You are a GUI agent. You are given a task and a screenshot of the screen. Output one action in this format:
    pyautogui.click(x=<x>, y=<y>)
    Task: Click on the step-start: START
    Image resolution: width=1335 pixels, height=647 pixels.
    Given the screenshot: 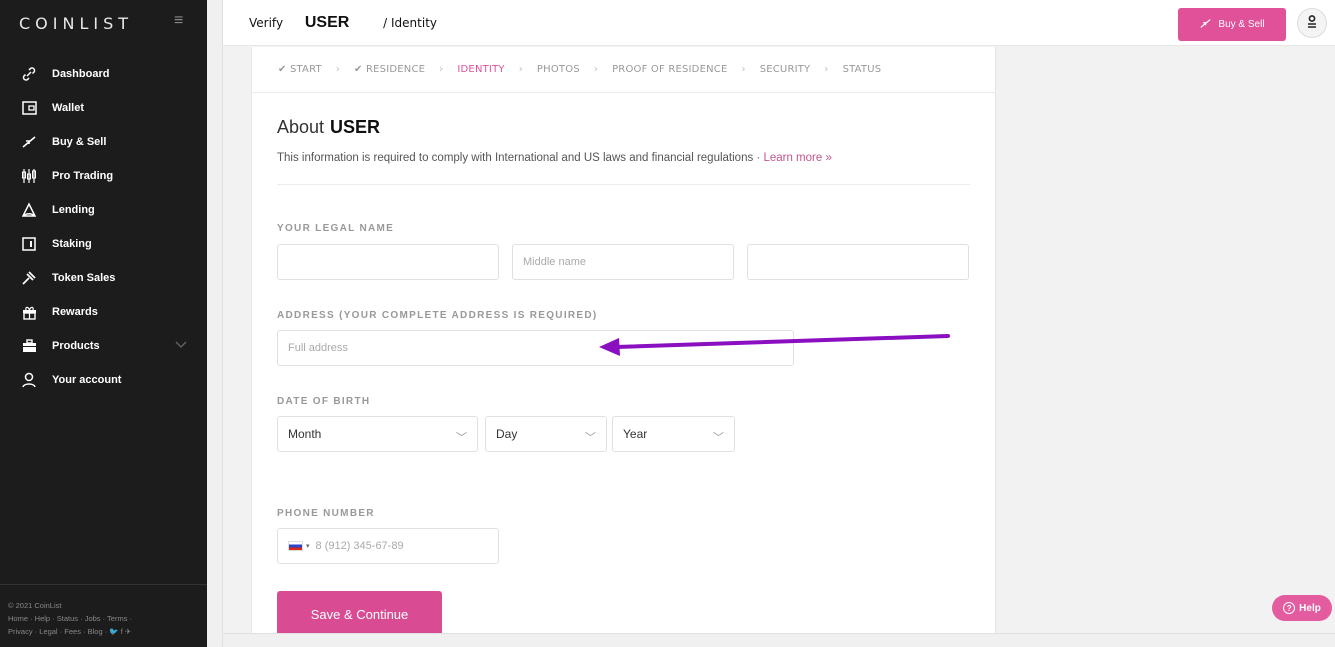 What is the action you would take?
    pyautogui.click(x=306, y=69)
    